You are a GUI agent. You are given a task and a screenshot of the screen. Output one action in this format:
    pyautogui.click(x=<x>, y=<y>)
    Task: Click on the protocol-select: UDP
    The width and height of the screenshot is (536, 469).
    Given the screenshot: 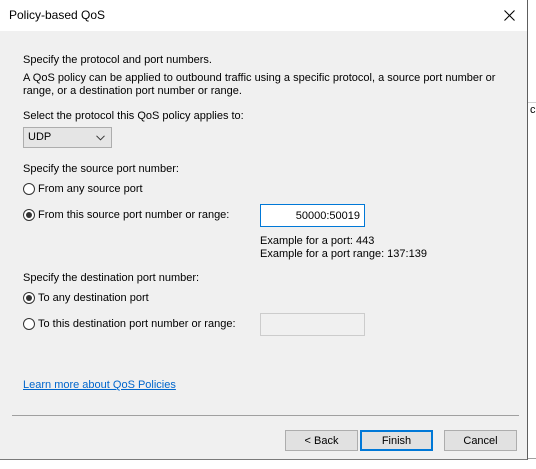 What is the action you would take?
    pyautogui.click(x=67, y=137)
    